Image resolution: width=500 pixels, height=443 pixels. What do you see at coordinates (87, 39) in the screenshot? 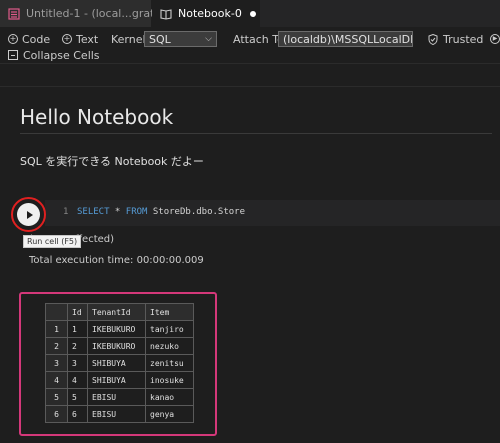
I see `add-text-label: Text` at bounding box center [87, 39].